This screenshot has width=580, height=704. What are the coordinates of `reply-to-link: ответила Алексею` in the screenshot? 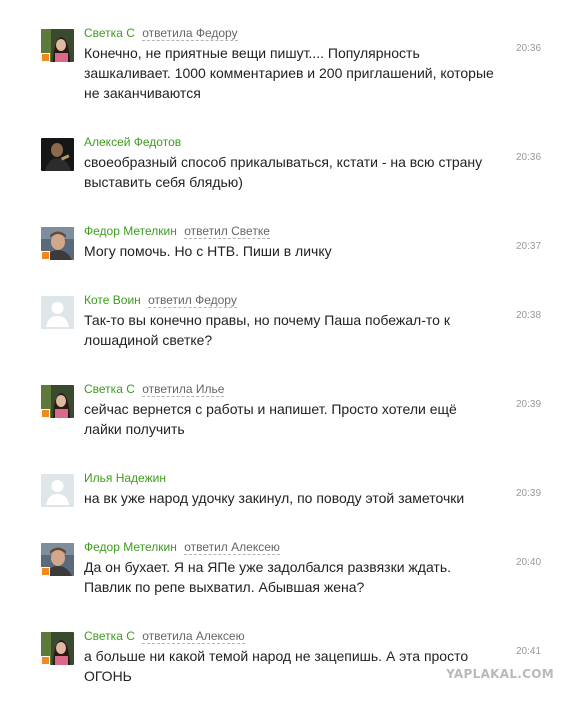 It's located at (193, 636).